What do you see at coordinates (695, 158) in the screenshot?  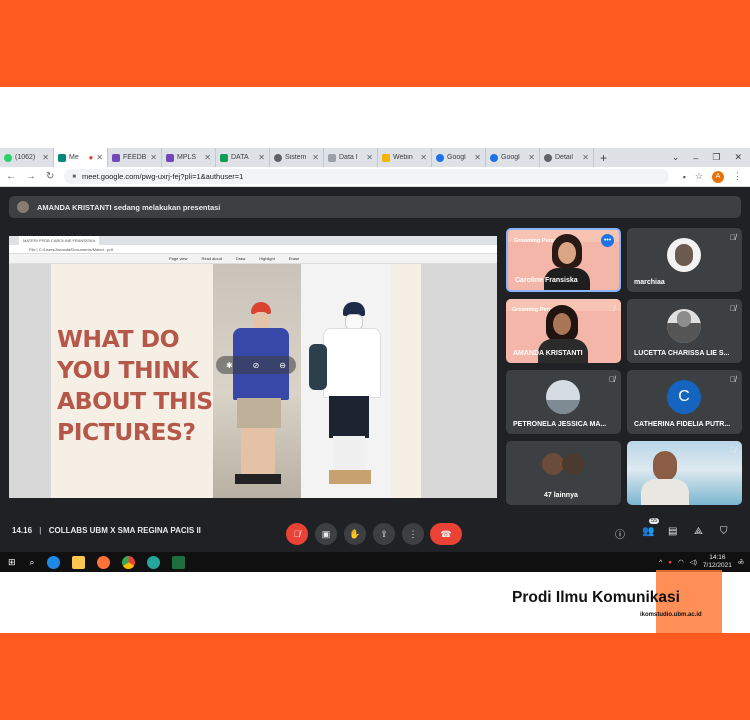 I see `minimize-icon: –` at bounding box center [695, 158].